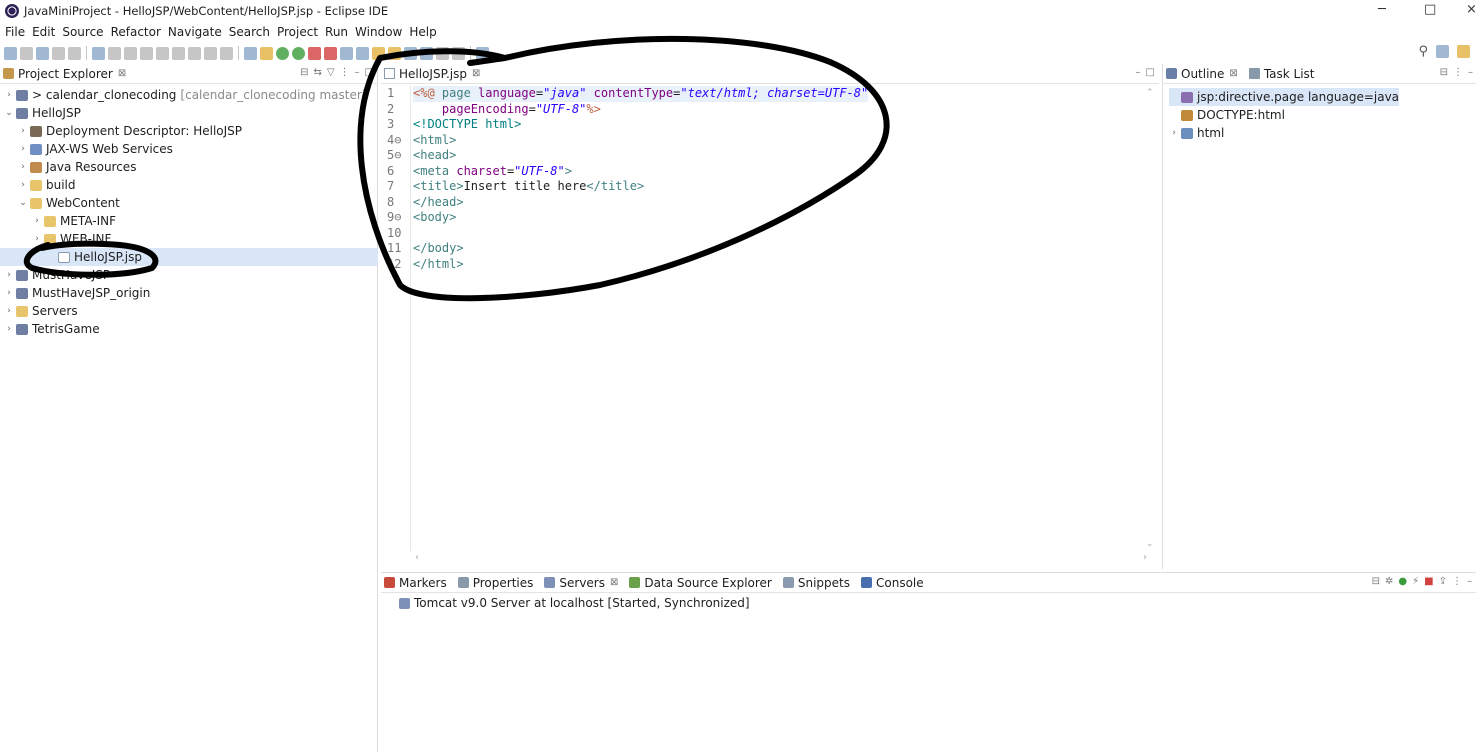  I want to click on mark-occurrences-icon, so click(266, 53).